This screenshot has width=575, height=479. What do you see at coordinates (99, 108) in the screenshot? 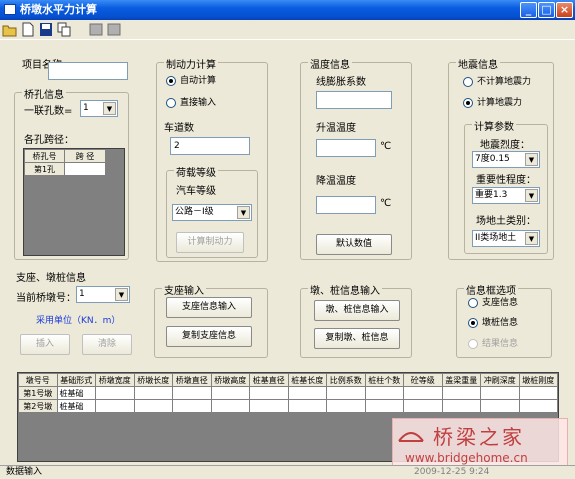
I see `span-count-select: 1 ▼` at bounding box center [99, 108].